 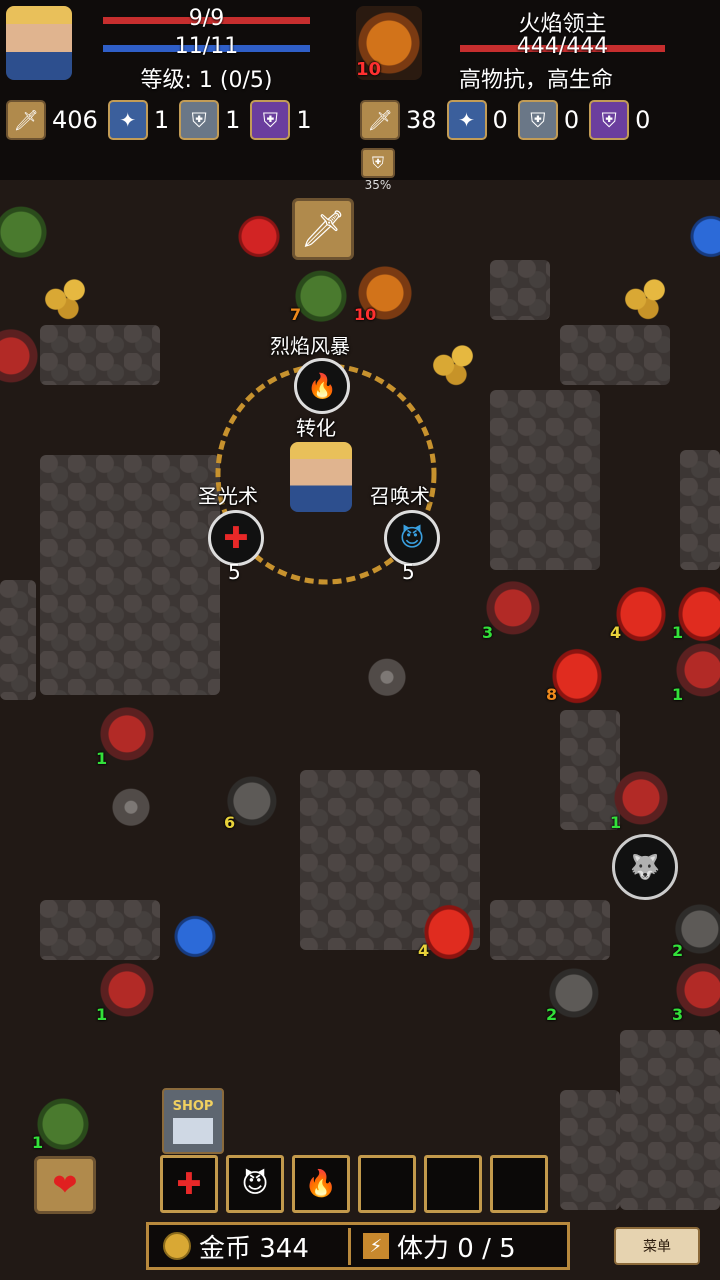 I want to click on hero-stats: 🗡 406 ✦ 1 ⛨ 1 ⛨ 1, so click(x=164, y=120).